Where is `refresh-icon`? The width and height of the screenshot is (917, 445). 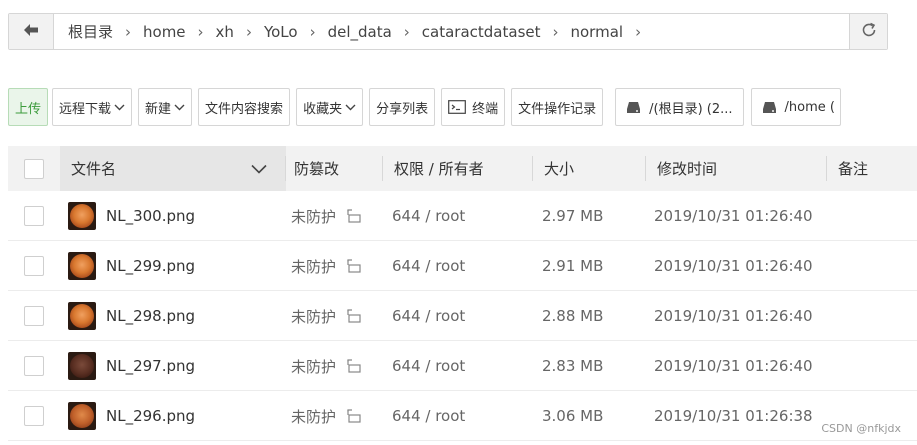
refresh-icon is located at coordinates (869, 32).